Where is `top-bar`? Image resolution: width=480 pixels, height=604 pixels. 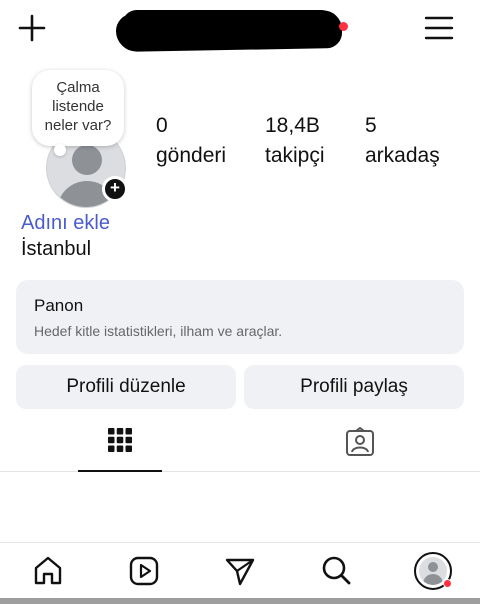 top-bar is located at coordinates (240, 28).